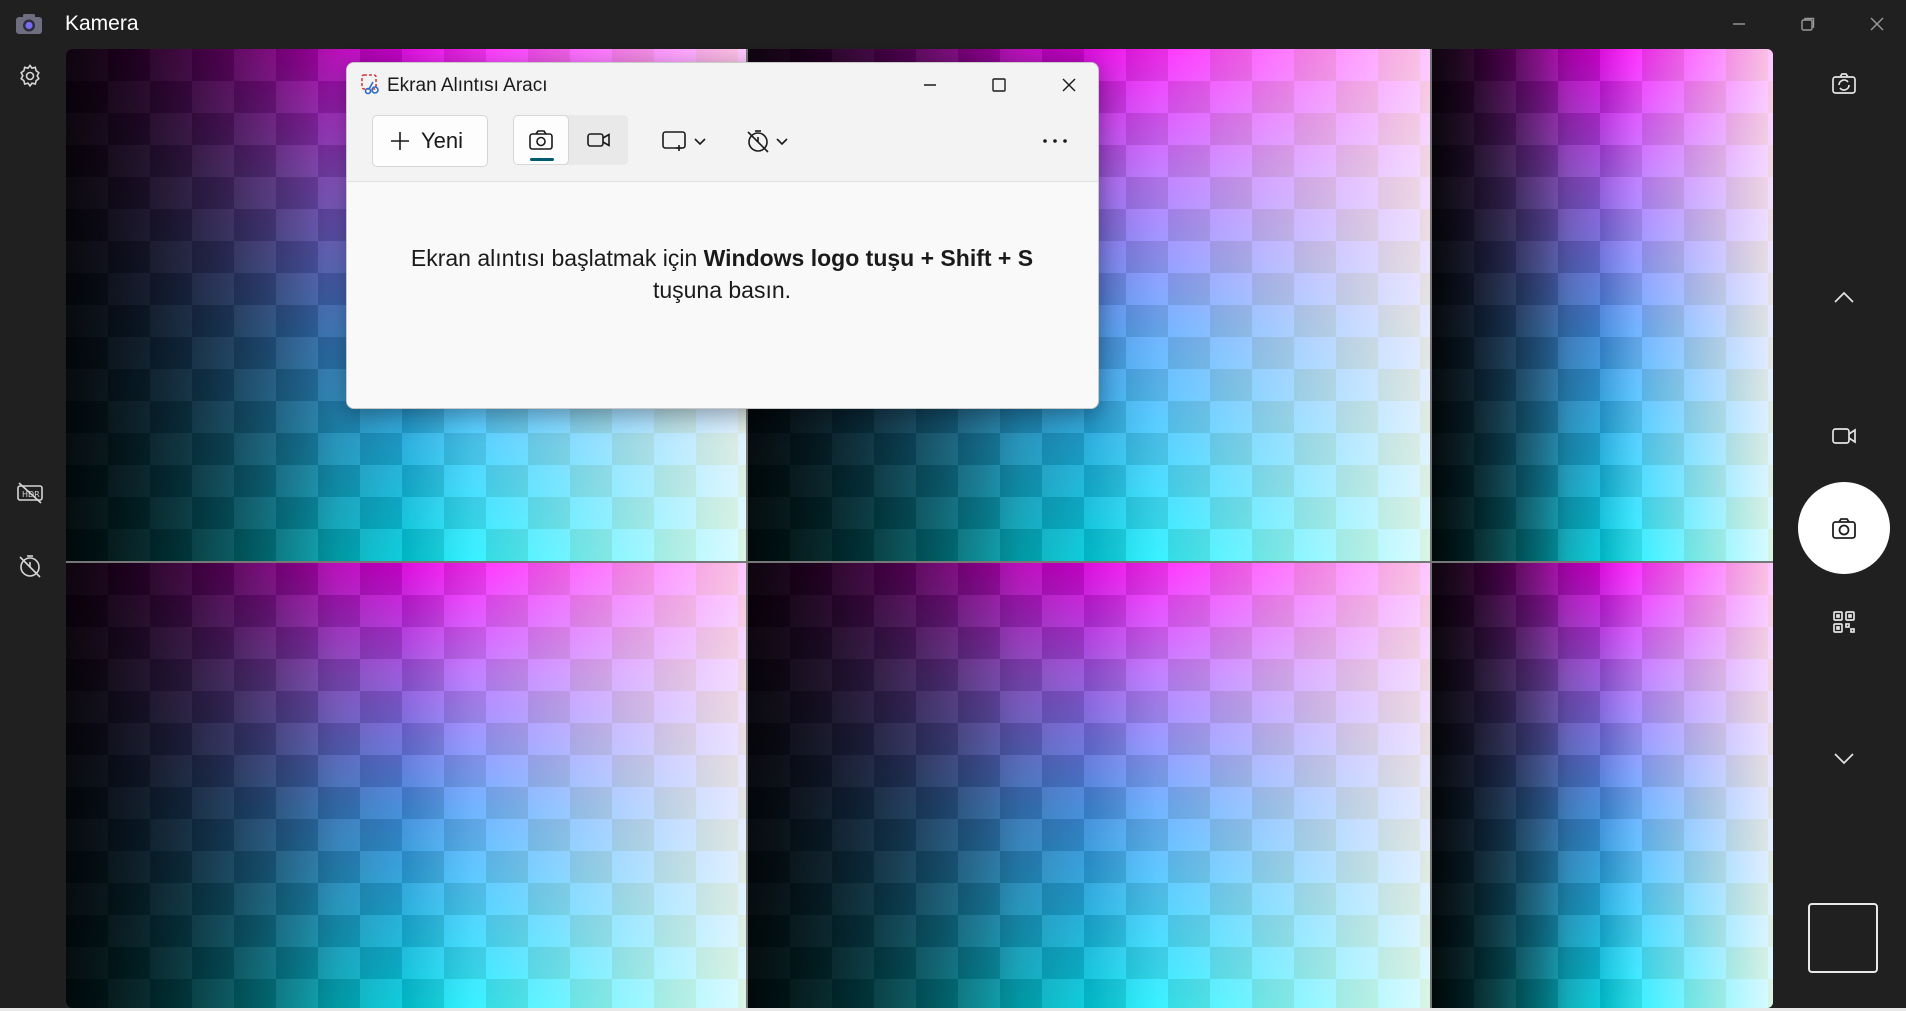 The image size is (1906, 1011). I want to click on video-camera-icon, so click(598, 140).